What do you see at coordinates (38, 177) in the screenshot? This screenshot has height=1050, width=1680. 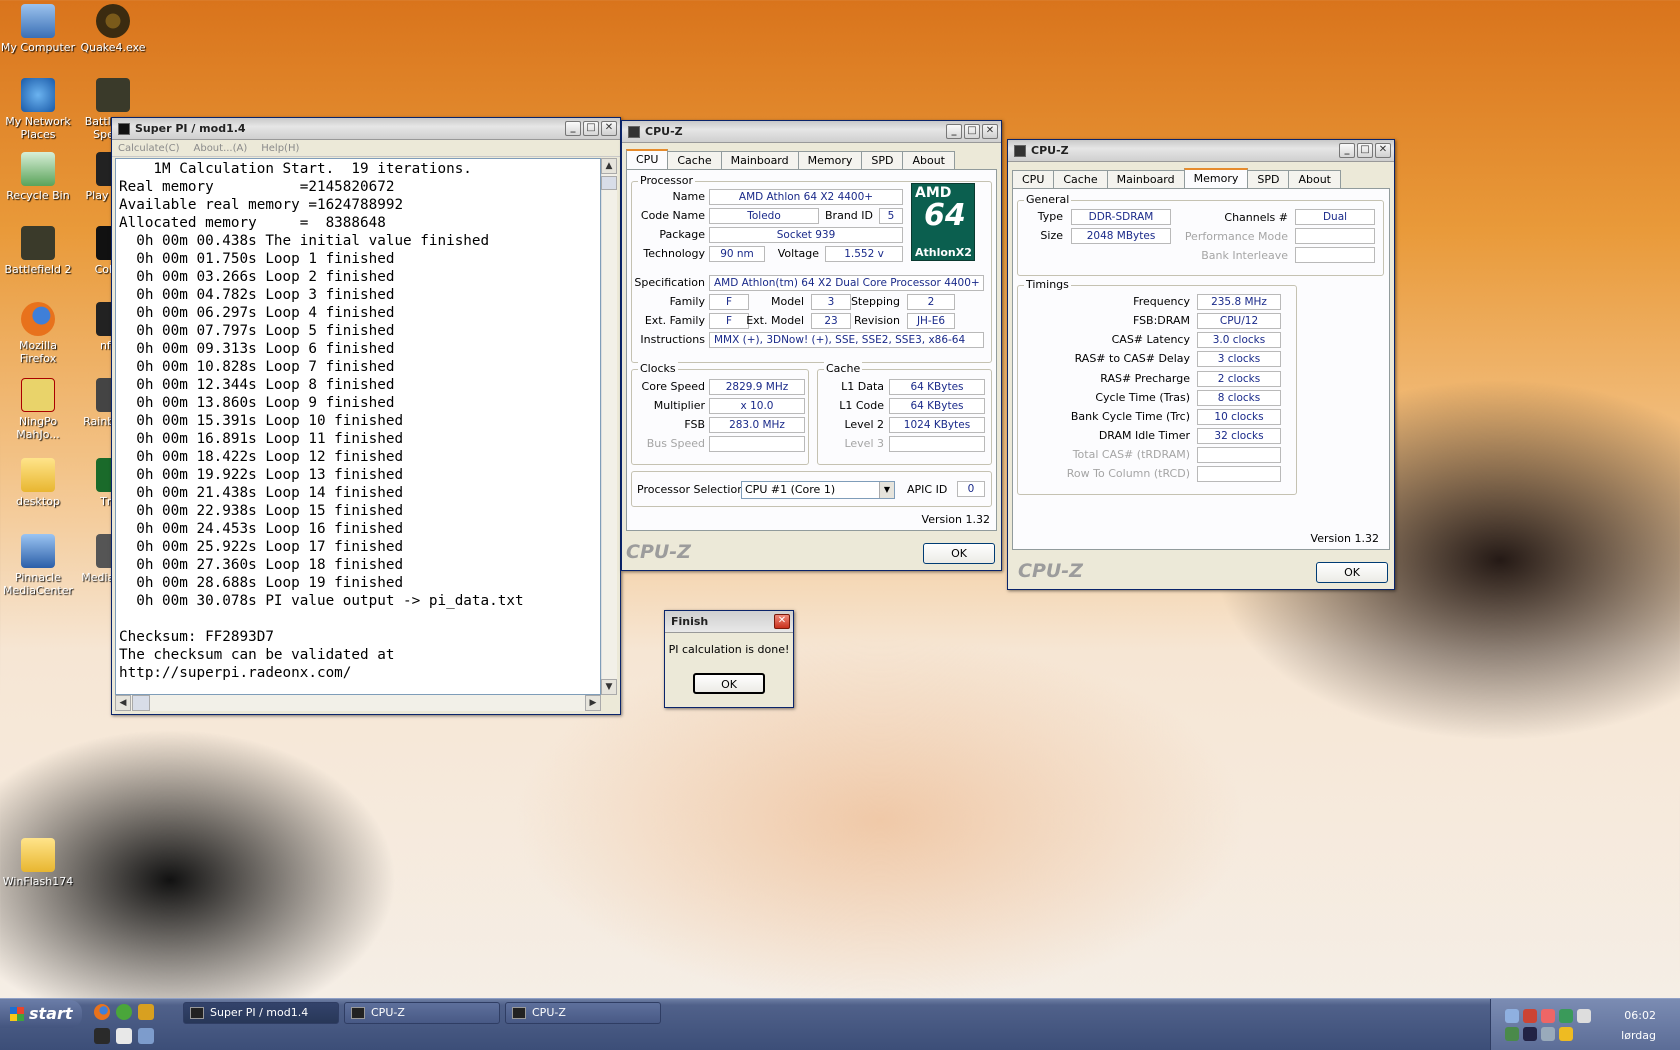 I see `desktop-icon-recycle-bin: Recycle Bin` at bounding box center [38, 177].